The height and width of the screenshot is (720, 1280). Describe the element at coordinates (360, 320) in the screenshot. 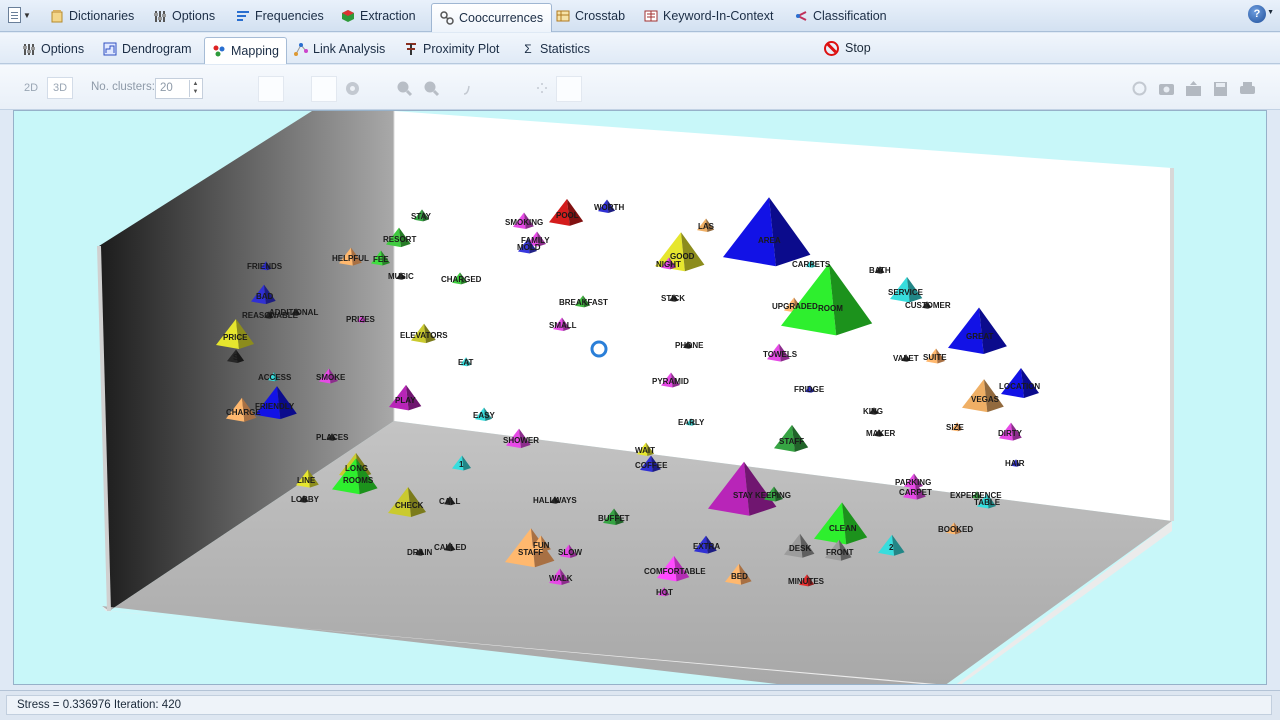

I see `term-label: PRIZES` at that location.